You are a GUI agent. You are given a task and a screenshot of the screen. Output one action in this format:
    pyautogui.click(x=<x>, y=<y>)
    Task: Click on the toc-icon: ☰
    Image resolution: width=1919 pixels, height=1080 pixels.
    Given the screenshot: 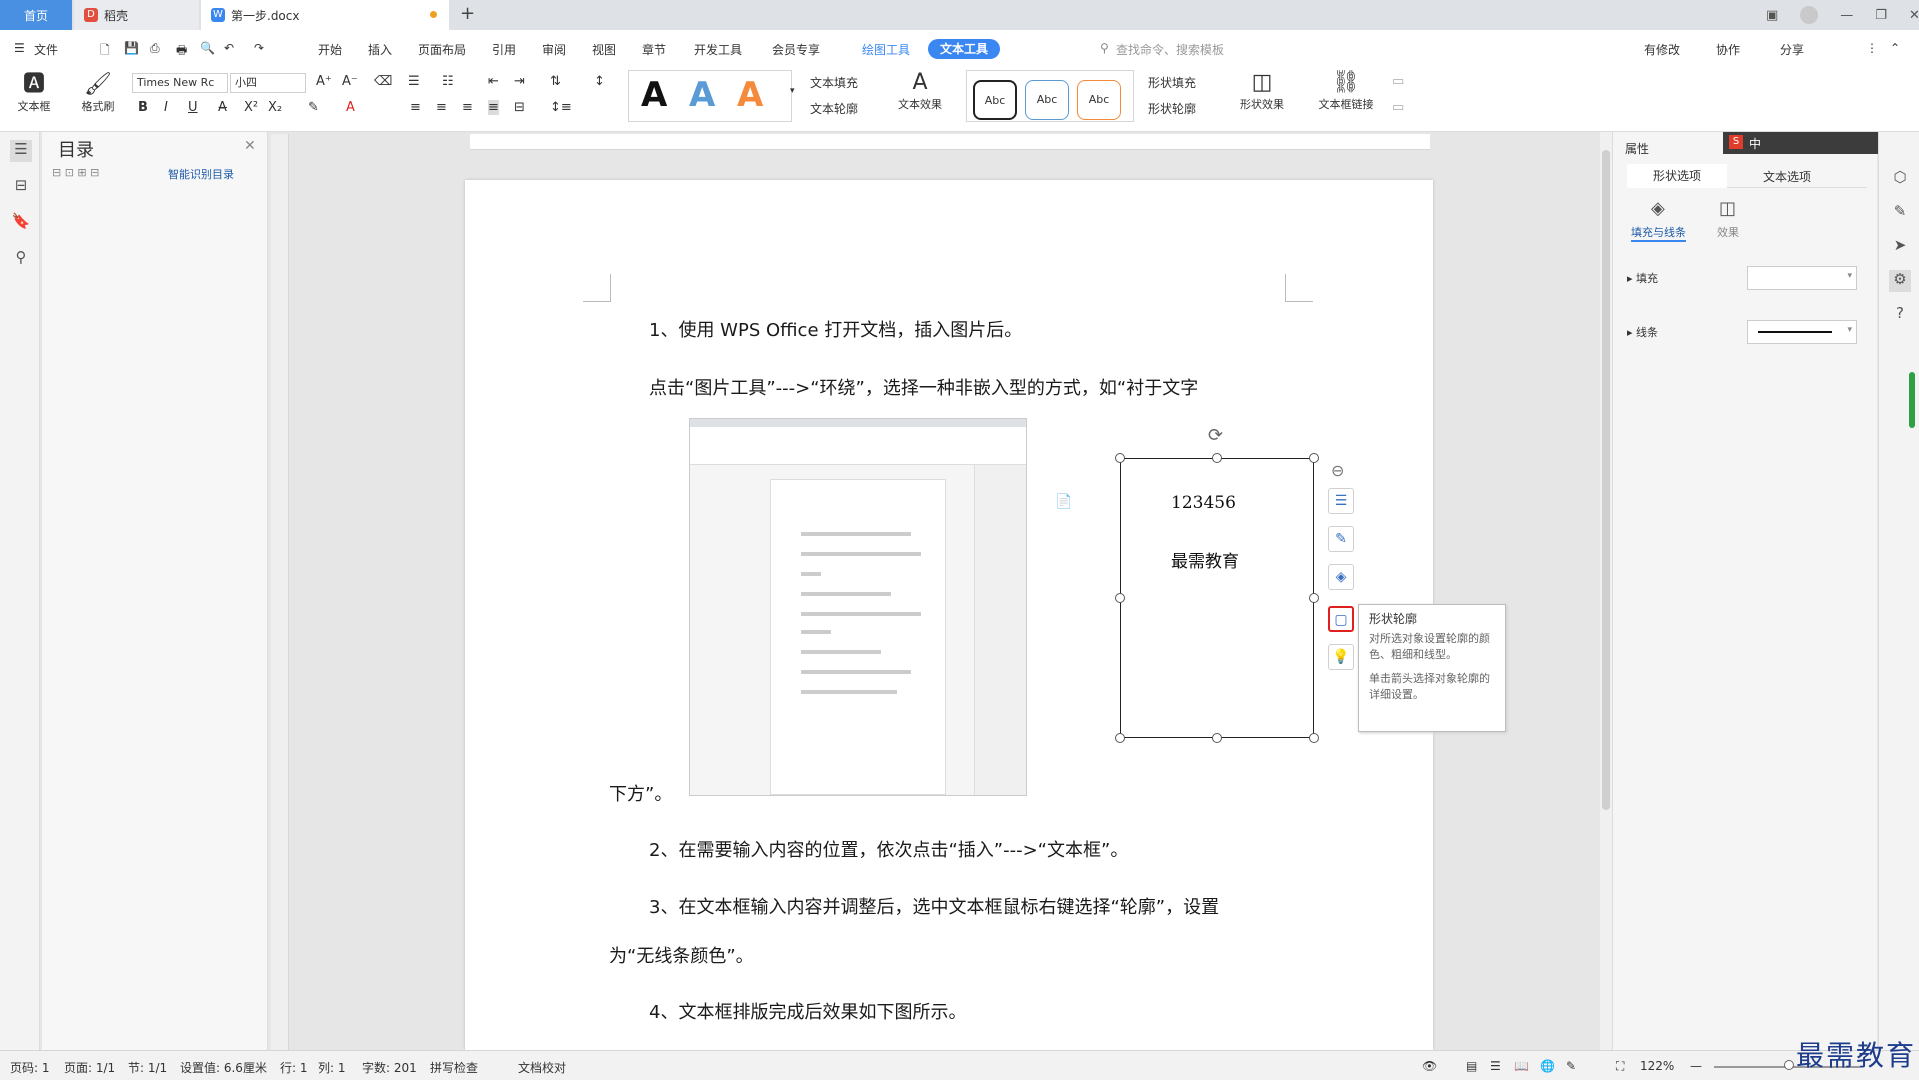 What is the action you would take?
    pyautogui.click(x=21, y=151)
    